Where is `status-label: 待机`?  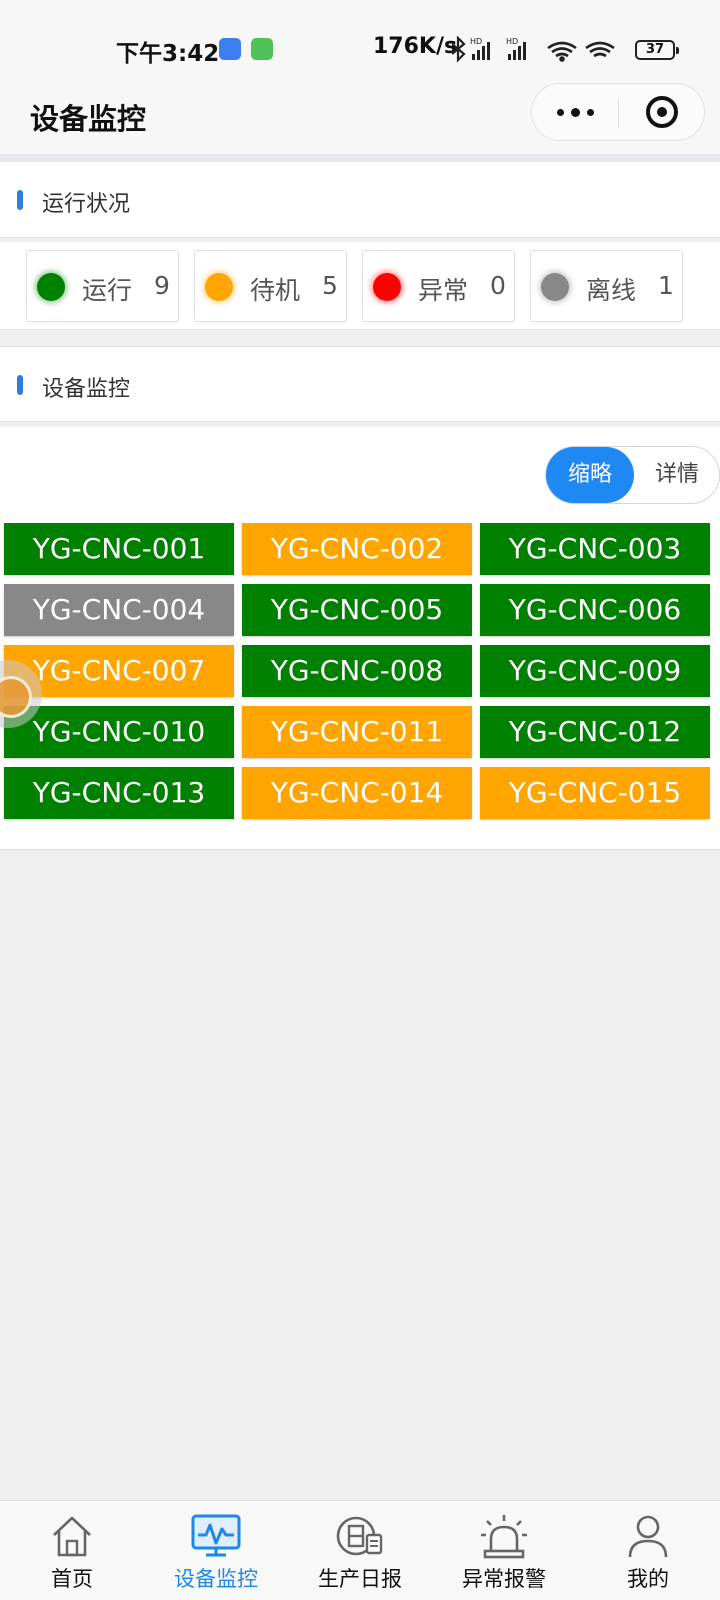 status-label: 待机 is located at coordinates (275, 290).